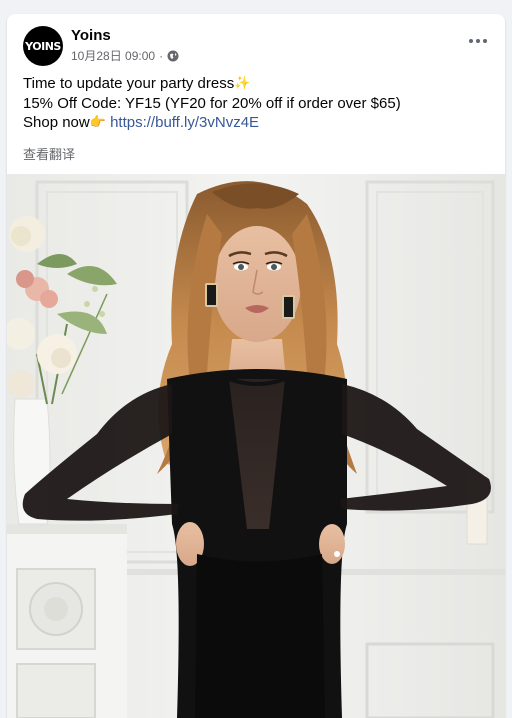 This screenshot has width=512, height=718. What do you see at coordinates (113, 55) in the screenshot?
I see `post-timestamp: 10月28日 09:00` at bounding box center [113, 55].